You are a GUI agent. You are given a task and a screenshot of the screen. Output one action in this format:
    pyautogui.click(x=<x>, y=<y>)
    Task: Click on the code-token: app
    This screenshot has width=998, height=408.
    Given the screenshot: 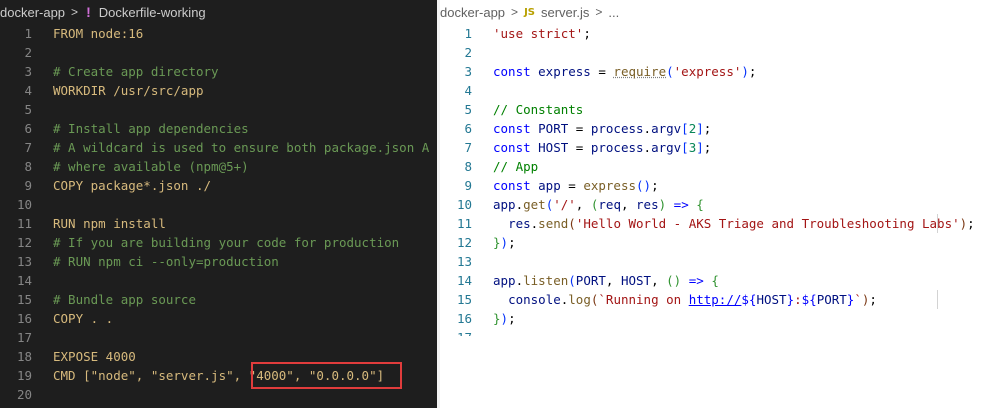 What is the action you would take?
    pyautogui.click(x=549, y=185)
    